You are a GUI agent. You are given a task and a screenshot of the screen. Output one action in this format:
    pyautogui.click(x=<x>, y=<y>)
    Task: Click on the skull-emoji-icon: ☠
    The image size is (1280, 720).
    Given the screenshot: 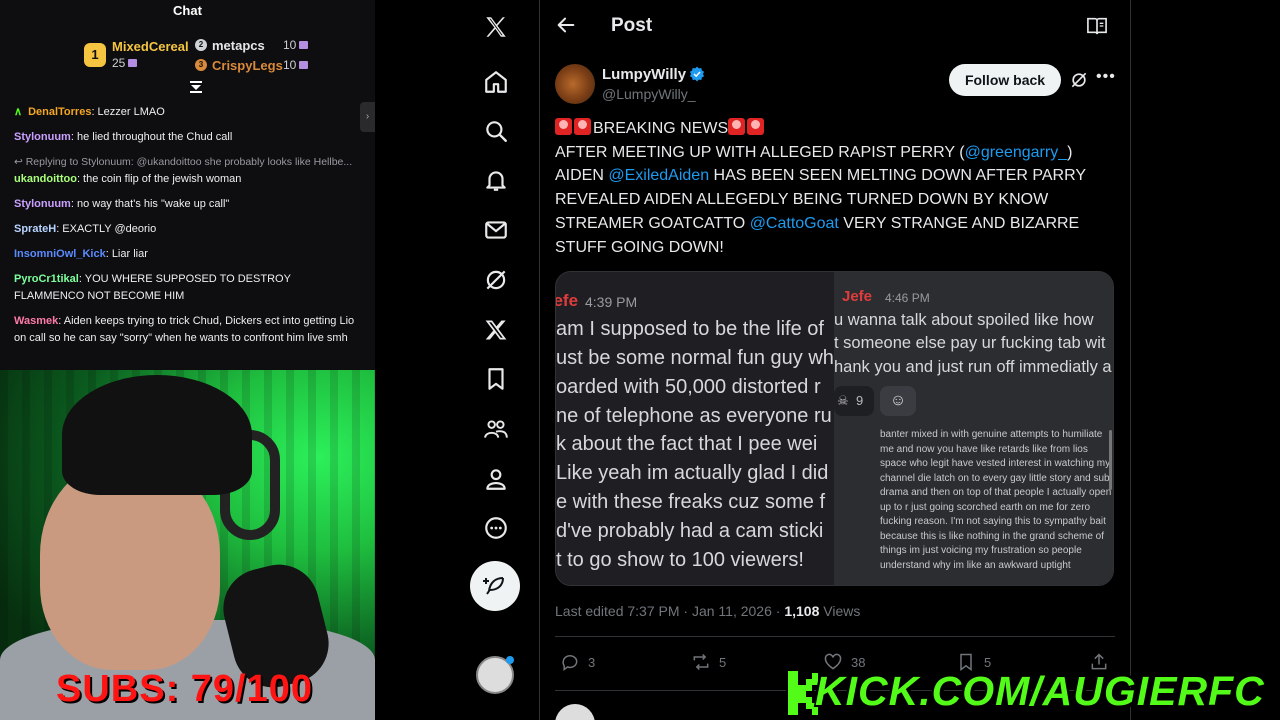 What is the action you would take?
    pyautogui.click(x=843, y=400)
    